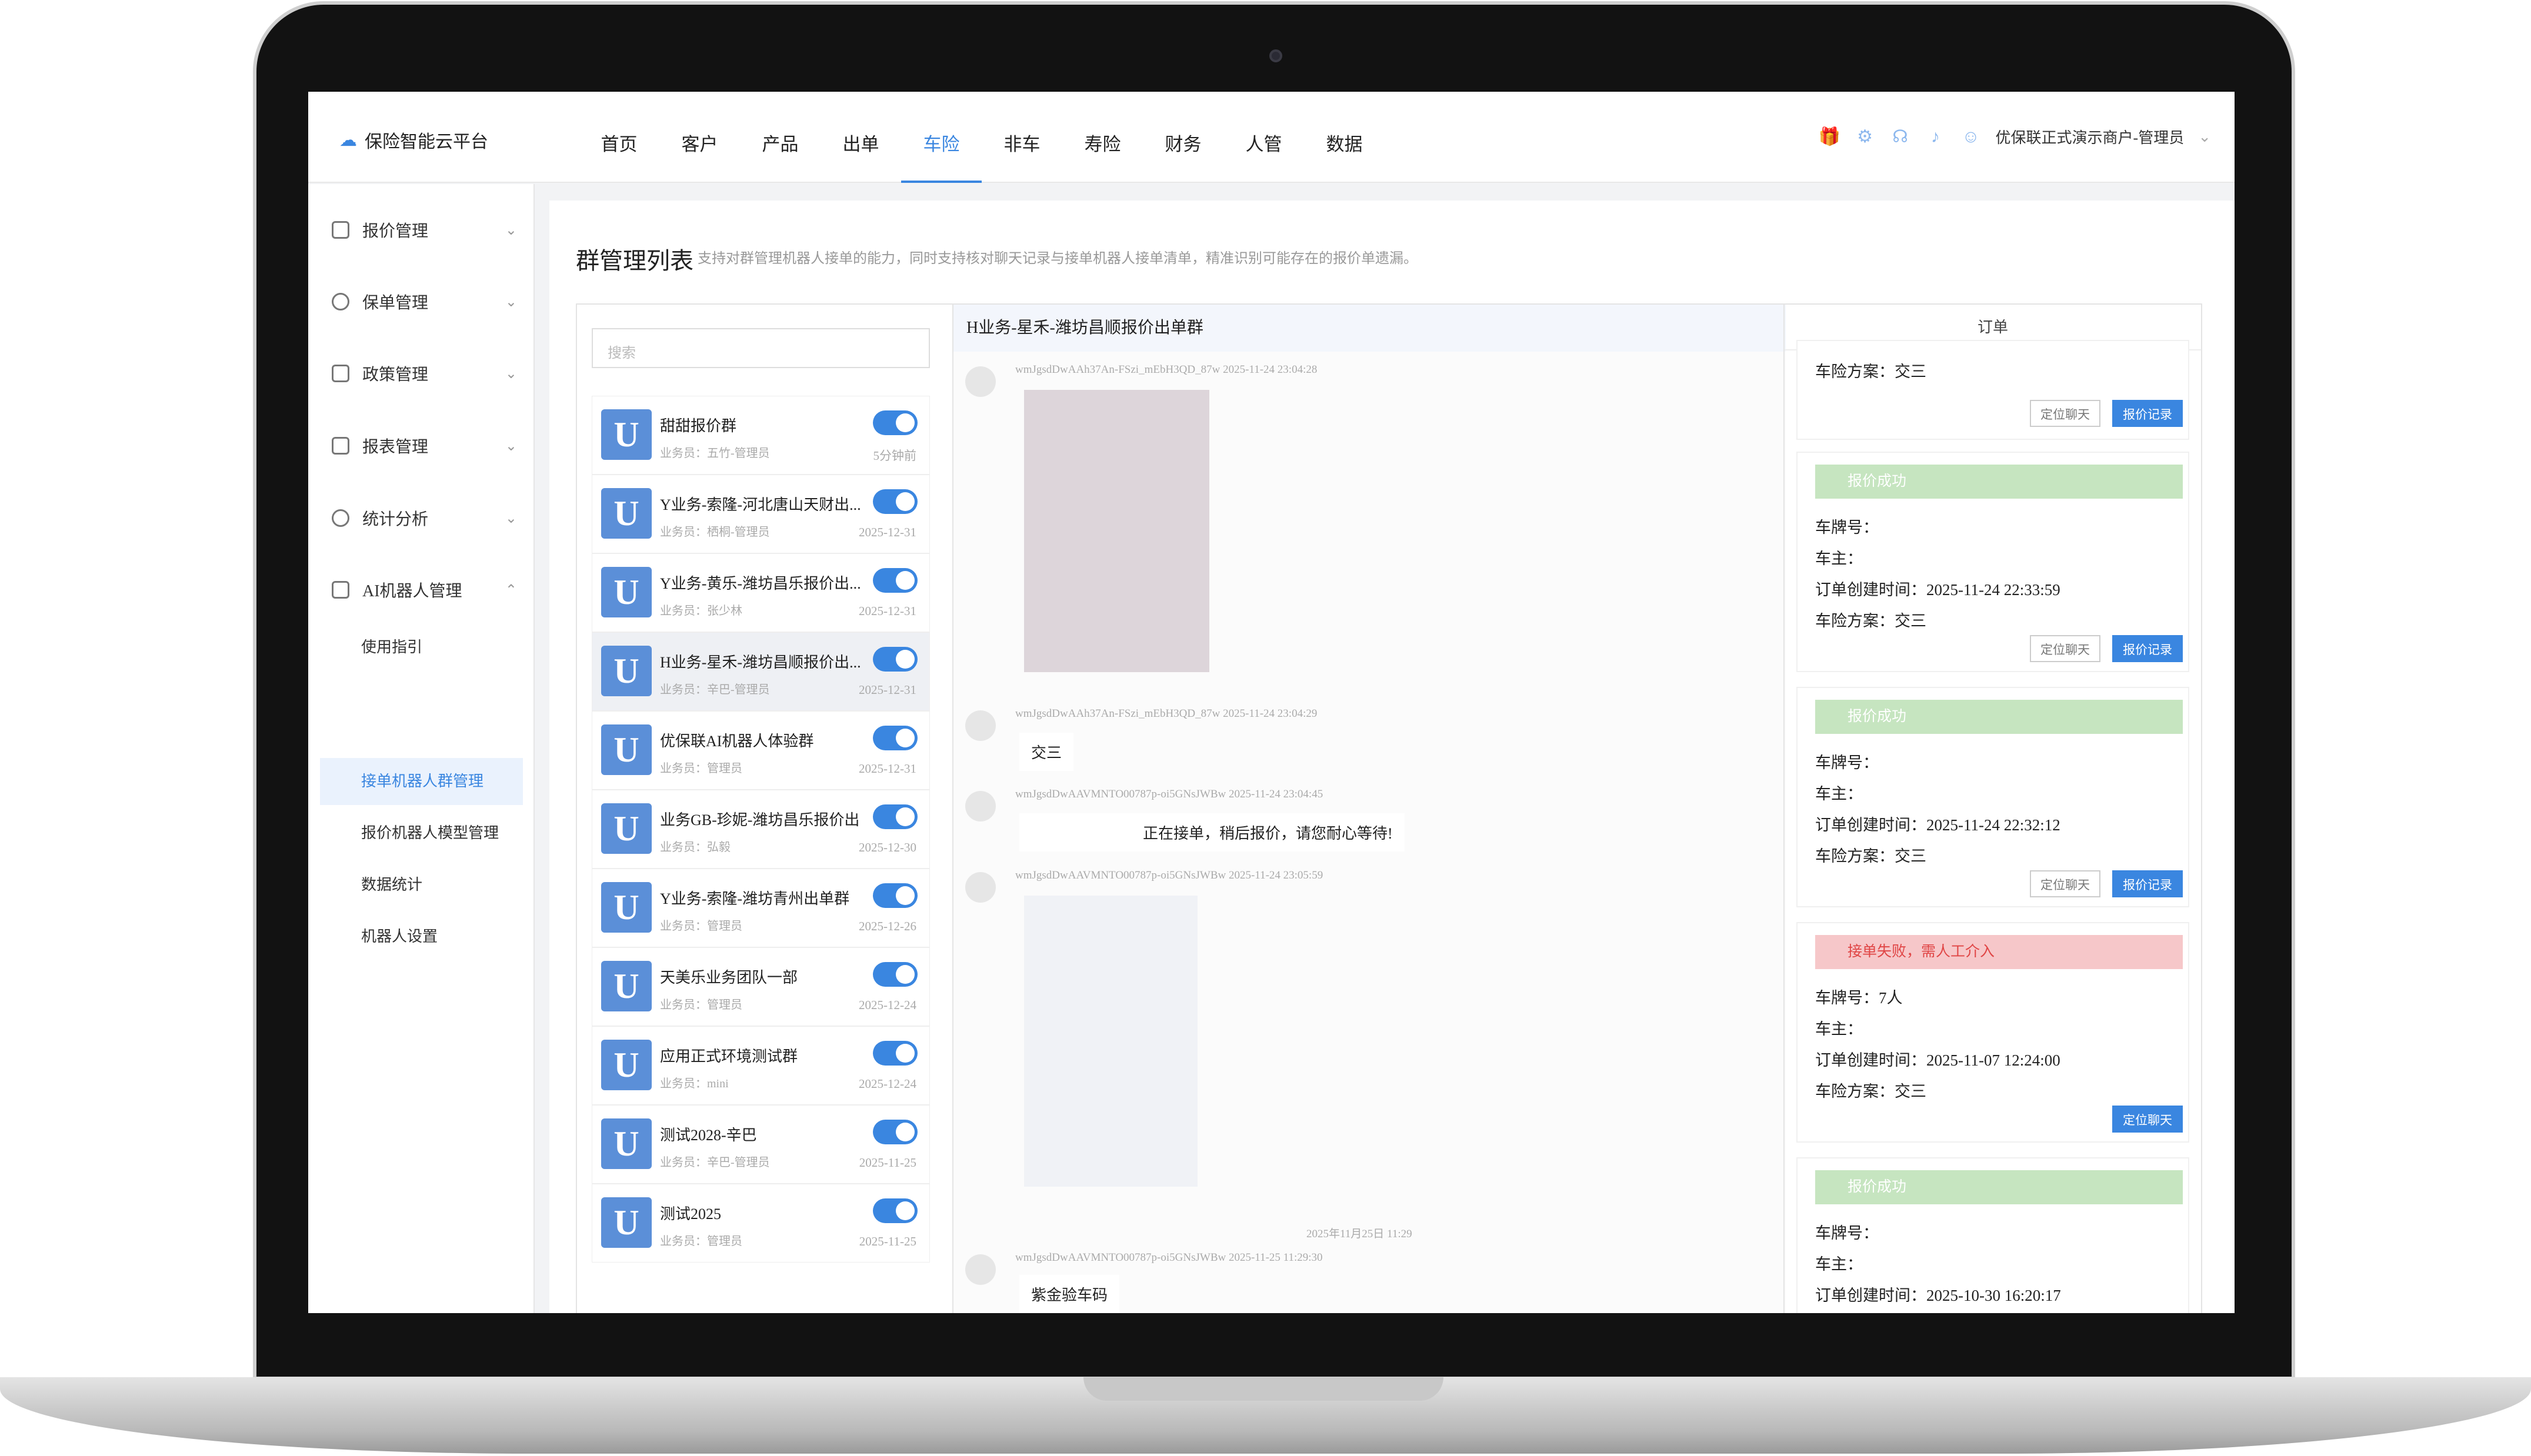 The width and height of the screenshot is (2531, 1456). I want to click on clipboard-icon, so click(341, 230).